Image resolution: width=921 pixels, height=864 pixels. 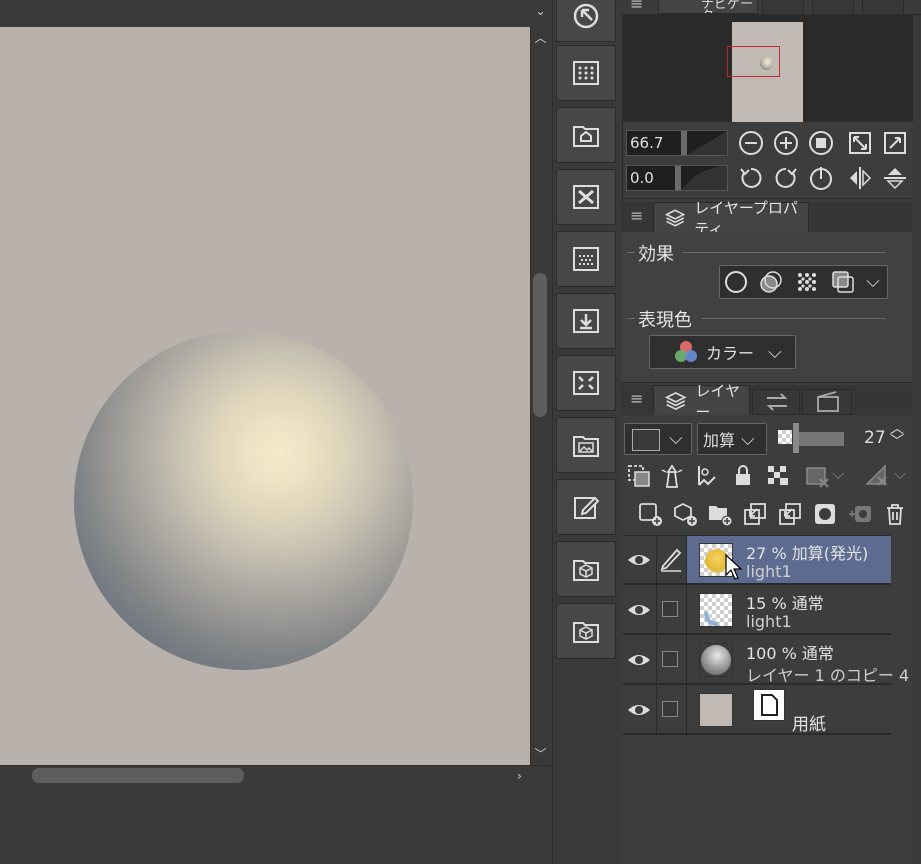 What do you see at coordinates (820, 439) in the screenshot?
I see `opacity-slider` at bounding box center [820, 439].